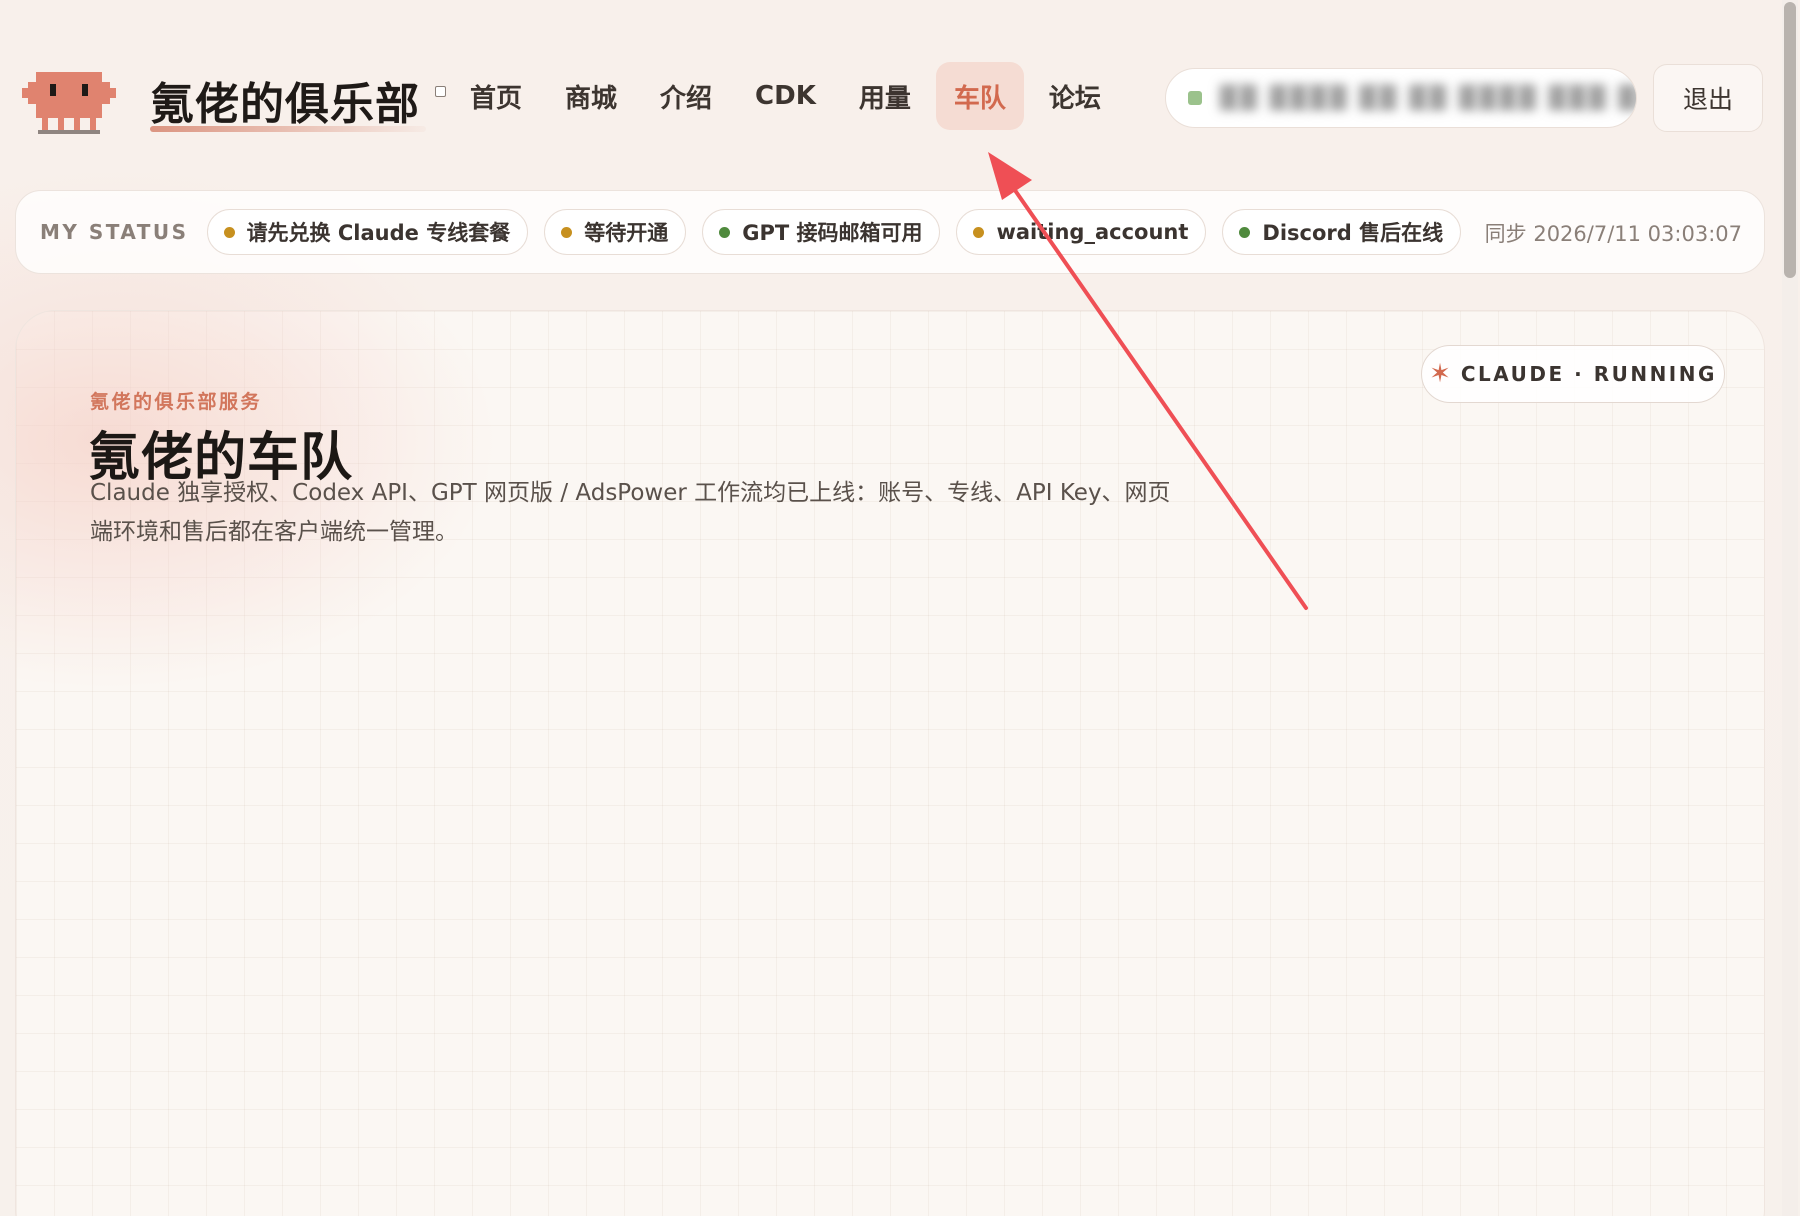 The height and width of the screenshot is (1216, 1800). I want to click on brand-title: 氪佬的俱乐部, so click(285, 100).